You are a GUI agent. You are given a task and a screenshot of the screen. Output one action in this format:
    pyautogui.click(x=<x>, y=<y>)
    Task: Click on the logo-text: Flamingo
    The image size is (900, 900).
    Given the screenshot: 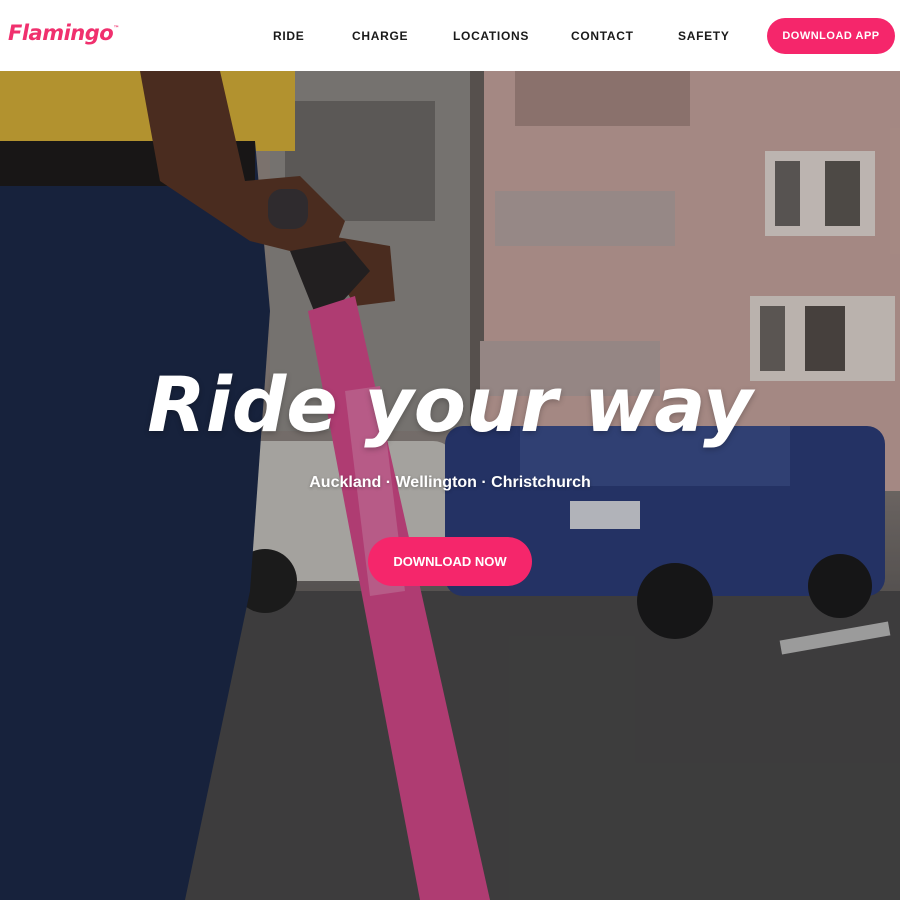 What is the action you would take?
    pyautogui.click(x=61, y=33)
    